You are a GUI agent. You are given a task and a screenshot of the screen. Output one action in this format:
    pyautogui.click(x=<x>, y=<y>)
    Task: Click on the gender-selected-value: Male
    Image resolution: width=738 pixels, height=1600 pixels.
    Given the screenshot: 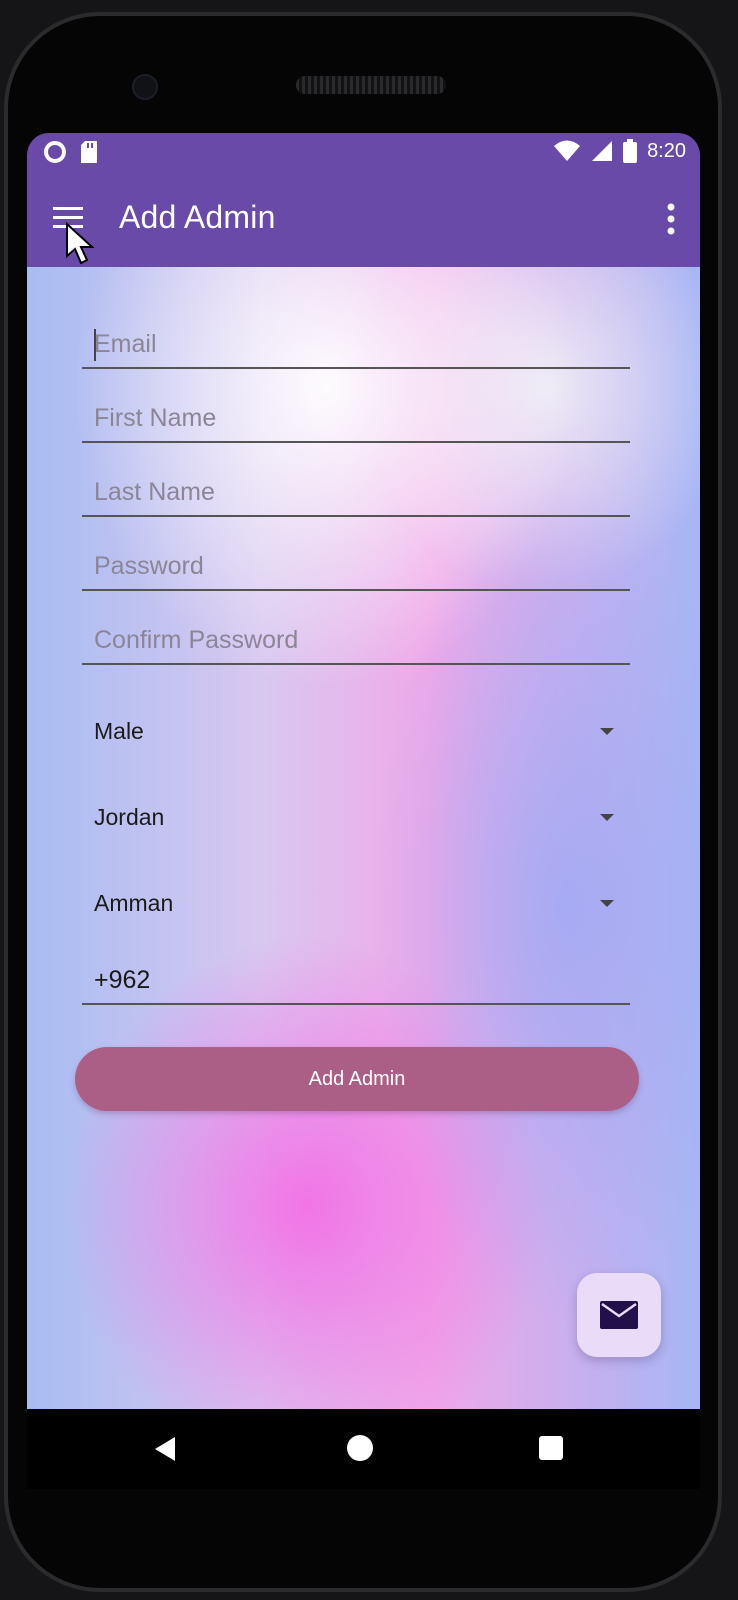 What is the action you would take?
    pyautogui.click(x=119, y=730)
    